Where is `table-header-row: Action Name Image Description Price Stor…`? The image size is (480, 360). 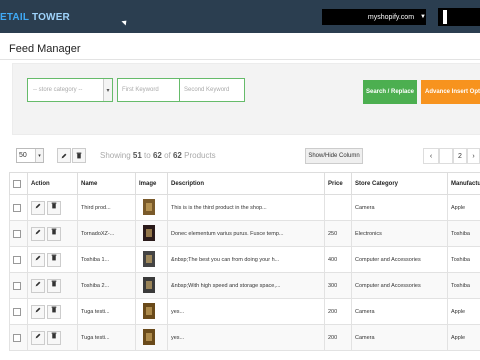
table-header-row: Action Name Image Description Price Stor… is located at coordinates (244, 183).